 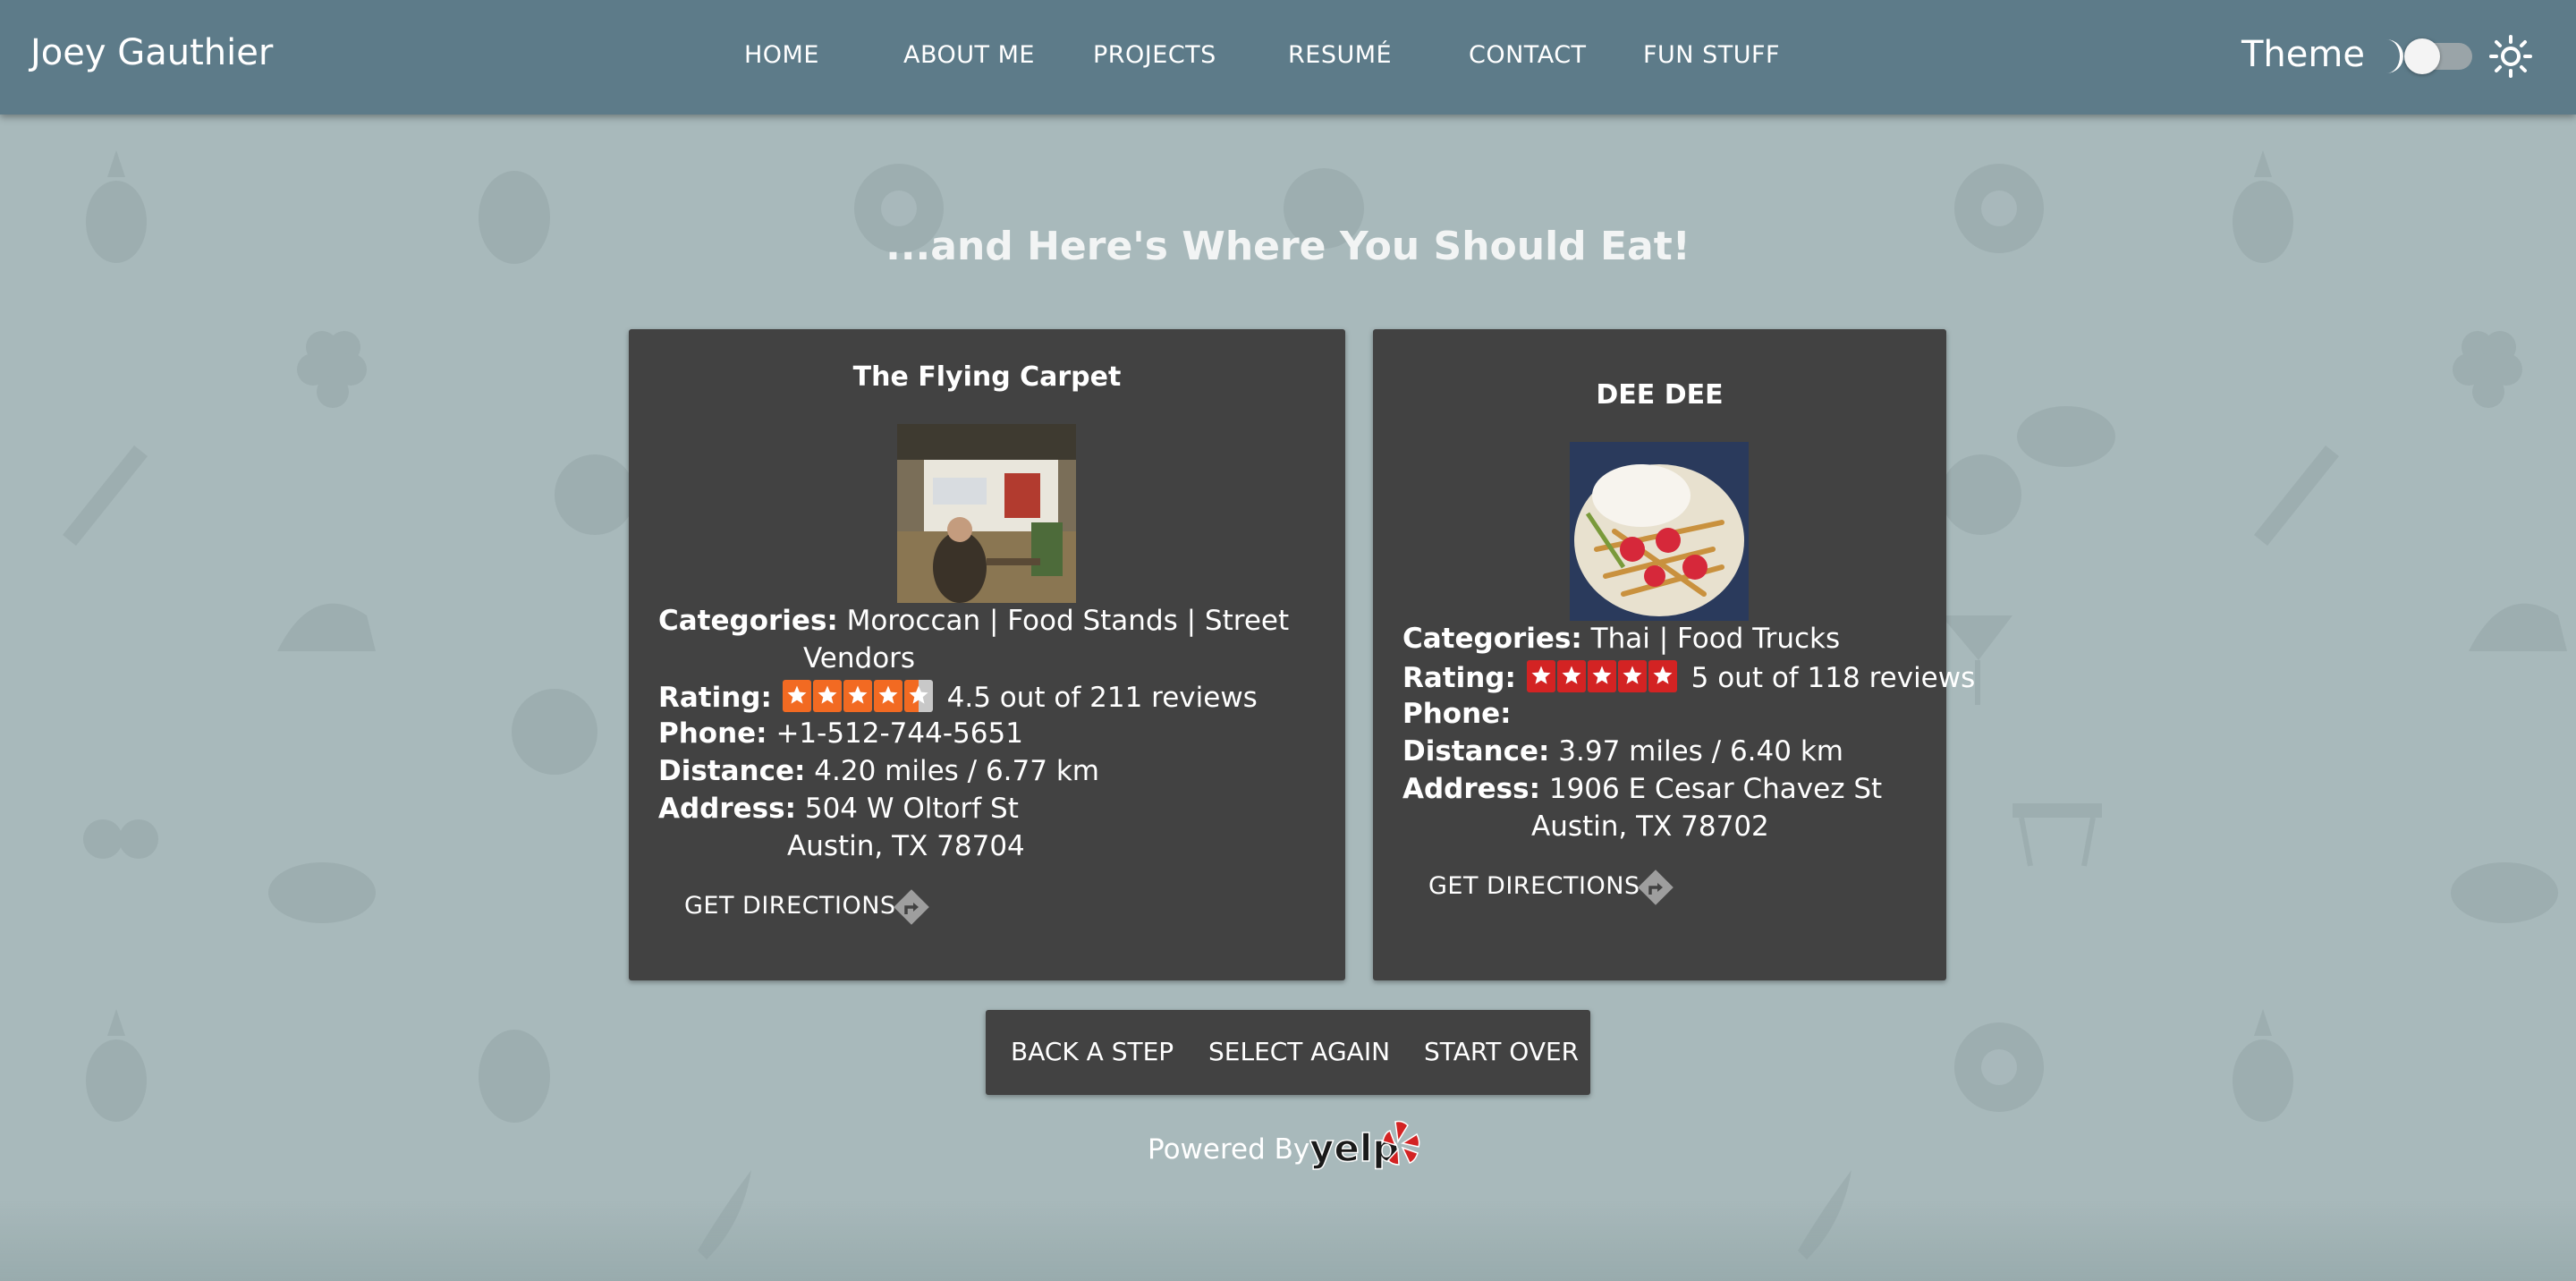 What do you see at coordinates (1092, 1051) in the screenshot?
I see `back-a-step-button: BACK A STEP` at bounding box center [1092, 1051].